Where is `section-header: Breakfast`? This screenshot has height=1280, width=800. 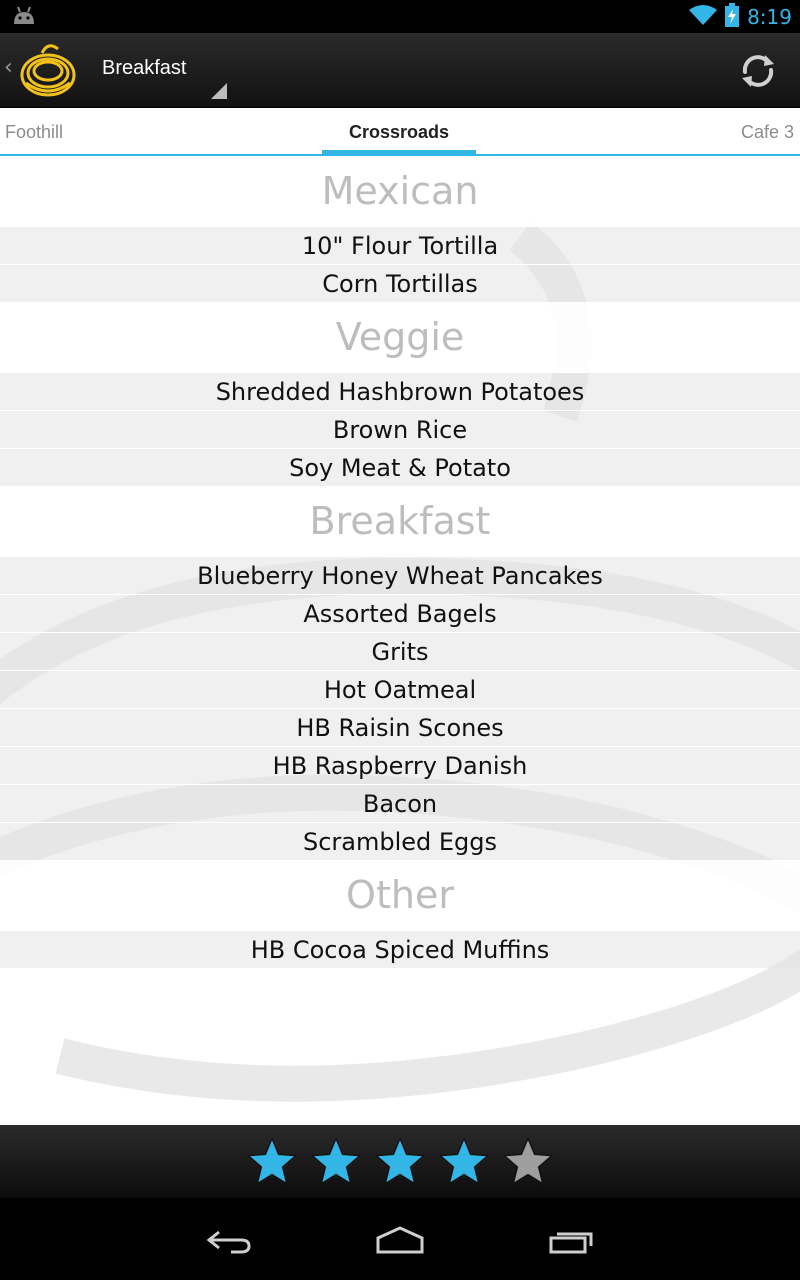
section-header: Breakfast is located at coordinates (400, 521).